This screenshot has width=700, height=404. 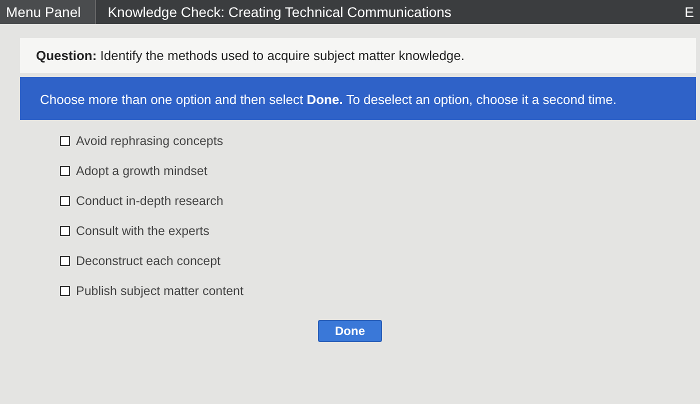 What do you see at coordinates (380, 201) in the screenshot?
I see `option-item: Conduct in-depth research` at bounding box center [380, 201].